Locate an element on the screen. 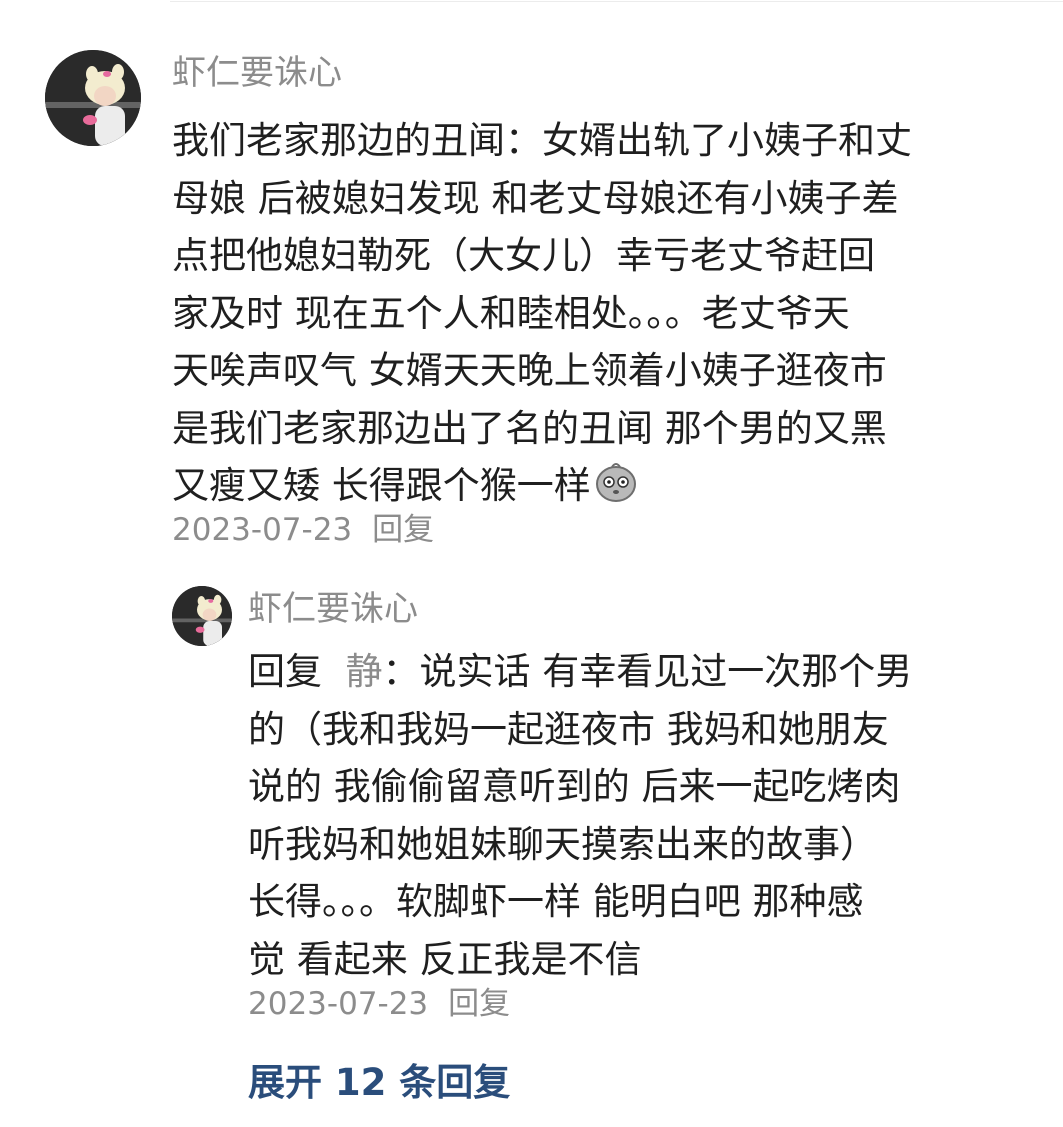  reply-username: 虾仁要诛心 is located at coordinates (333, 609).